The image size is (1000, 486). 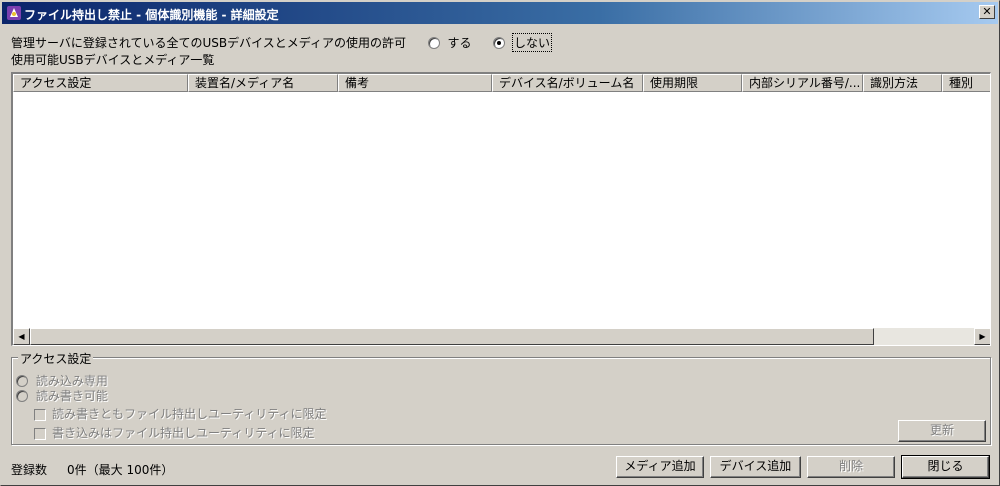 I want to click on column-header-access: アクセス設定, so click(x=100, y=83).